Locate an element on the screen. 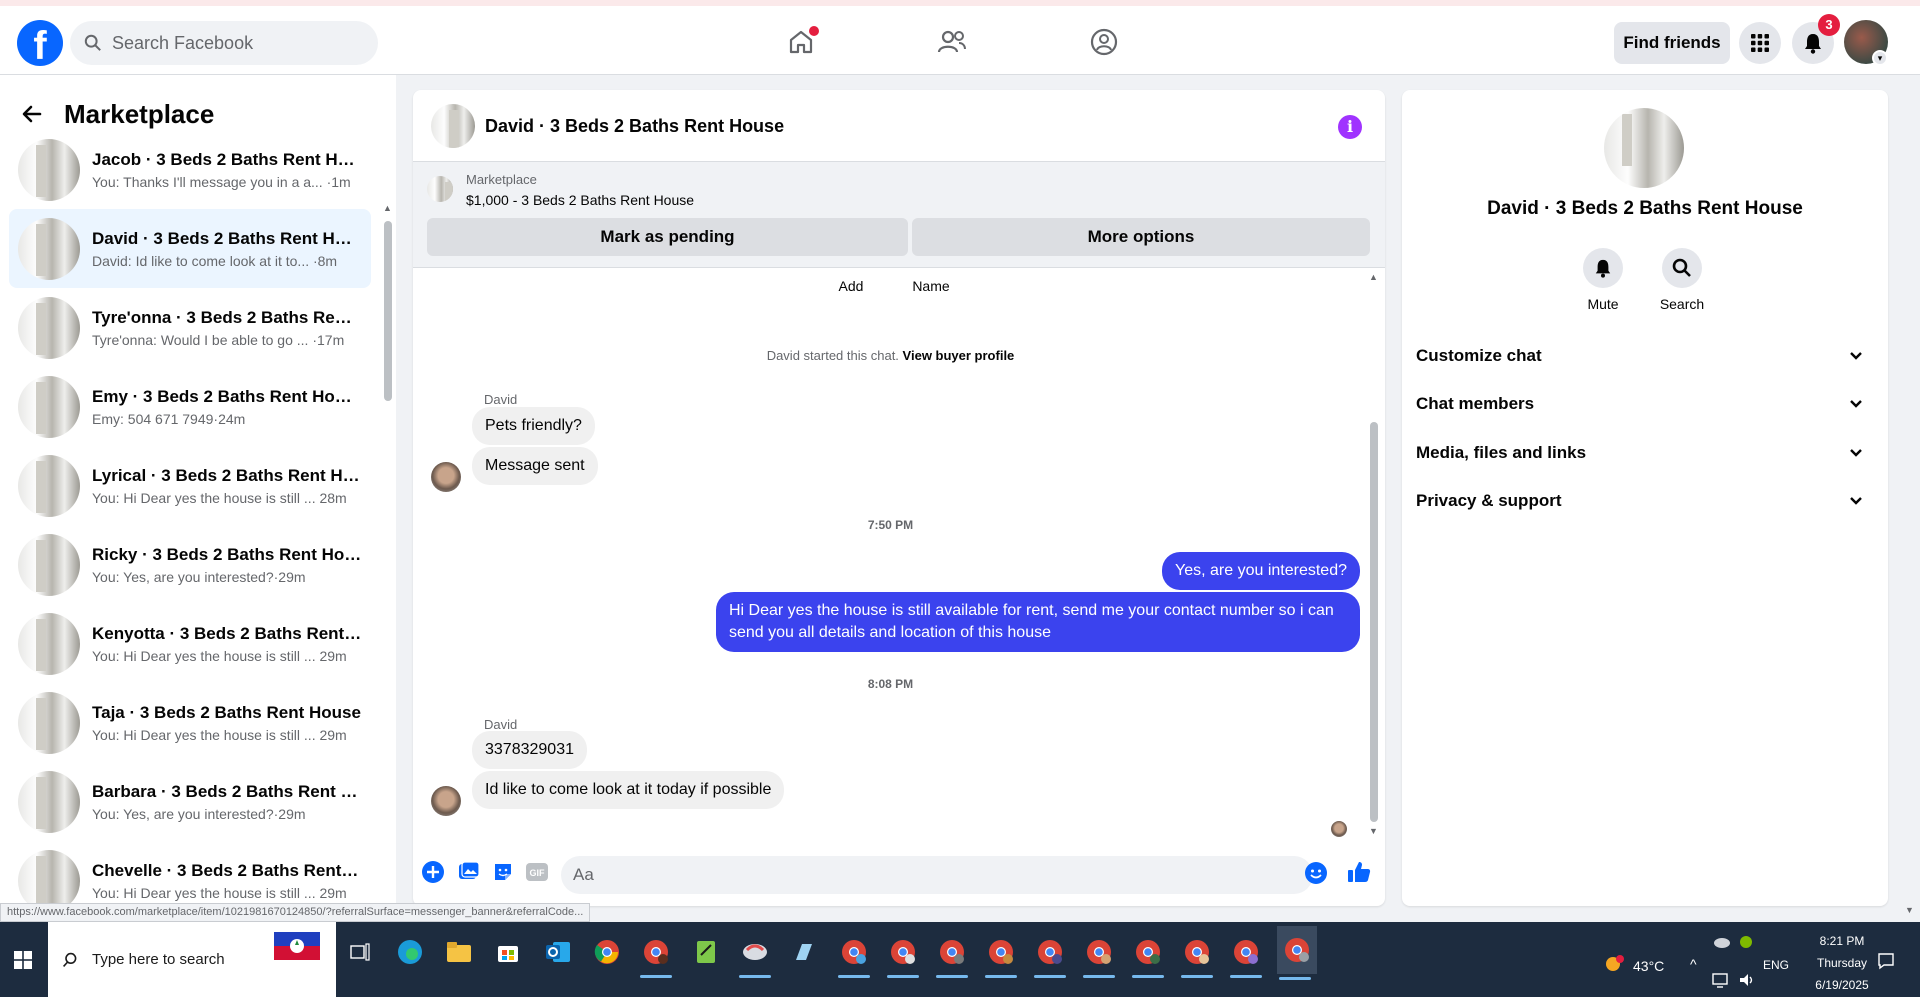  view-buyer-profile-link: View buyer profile is located at coordinates (959, 355).